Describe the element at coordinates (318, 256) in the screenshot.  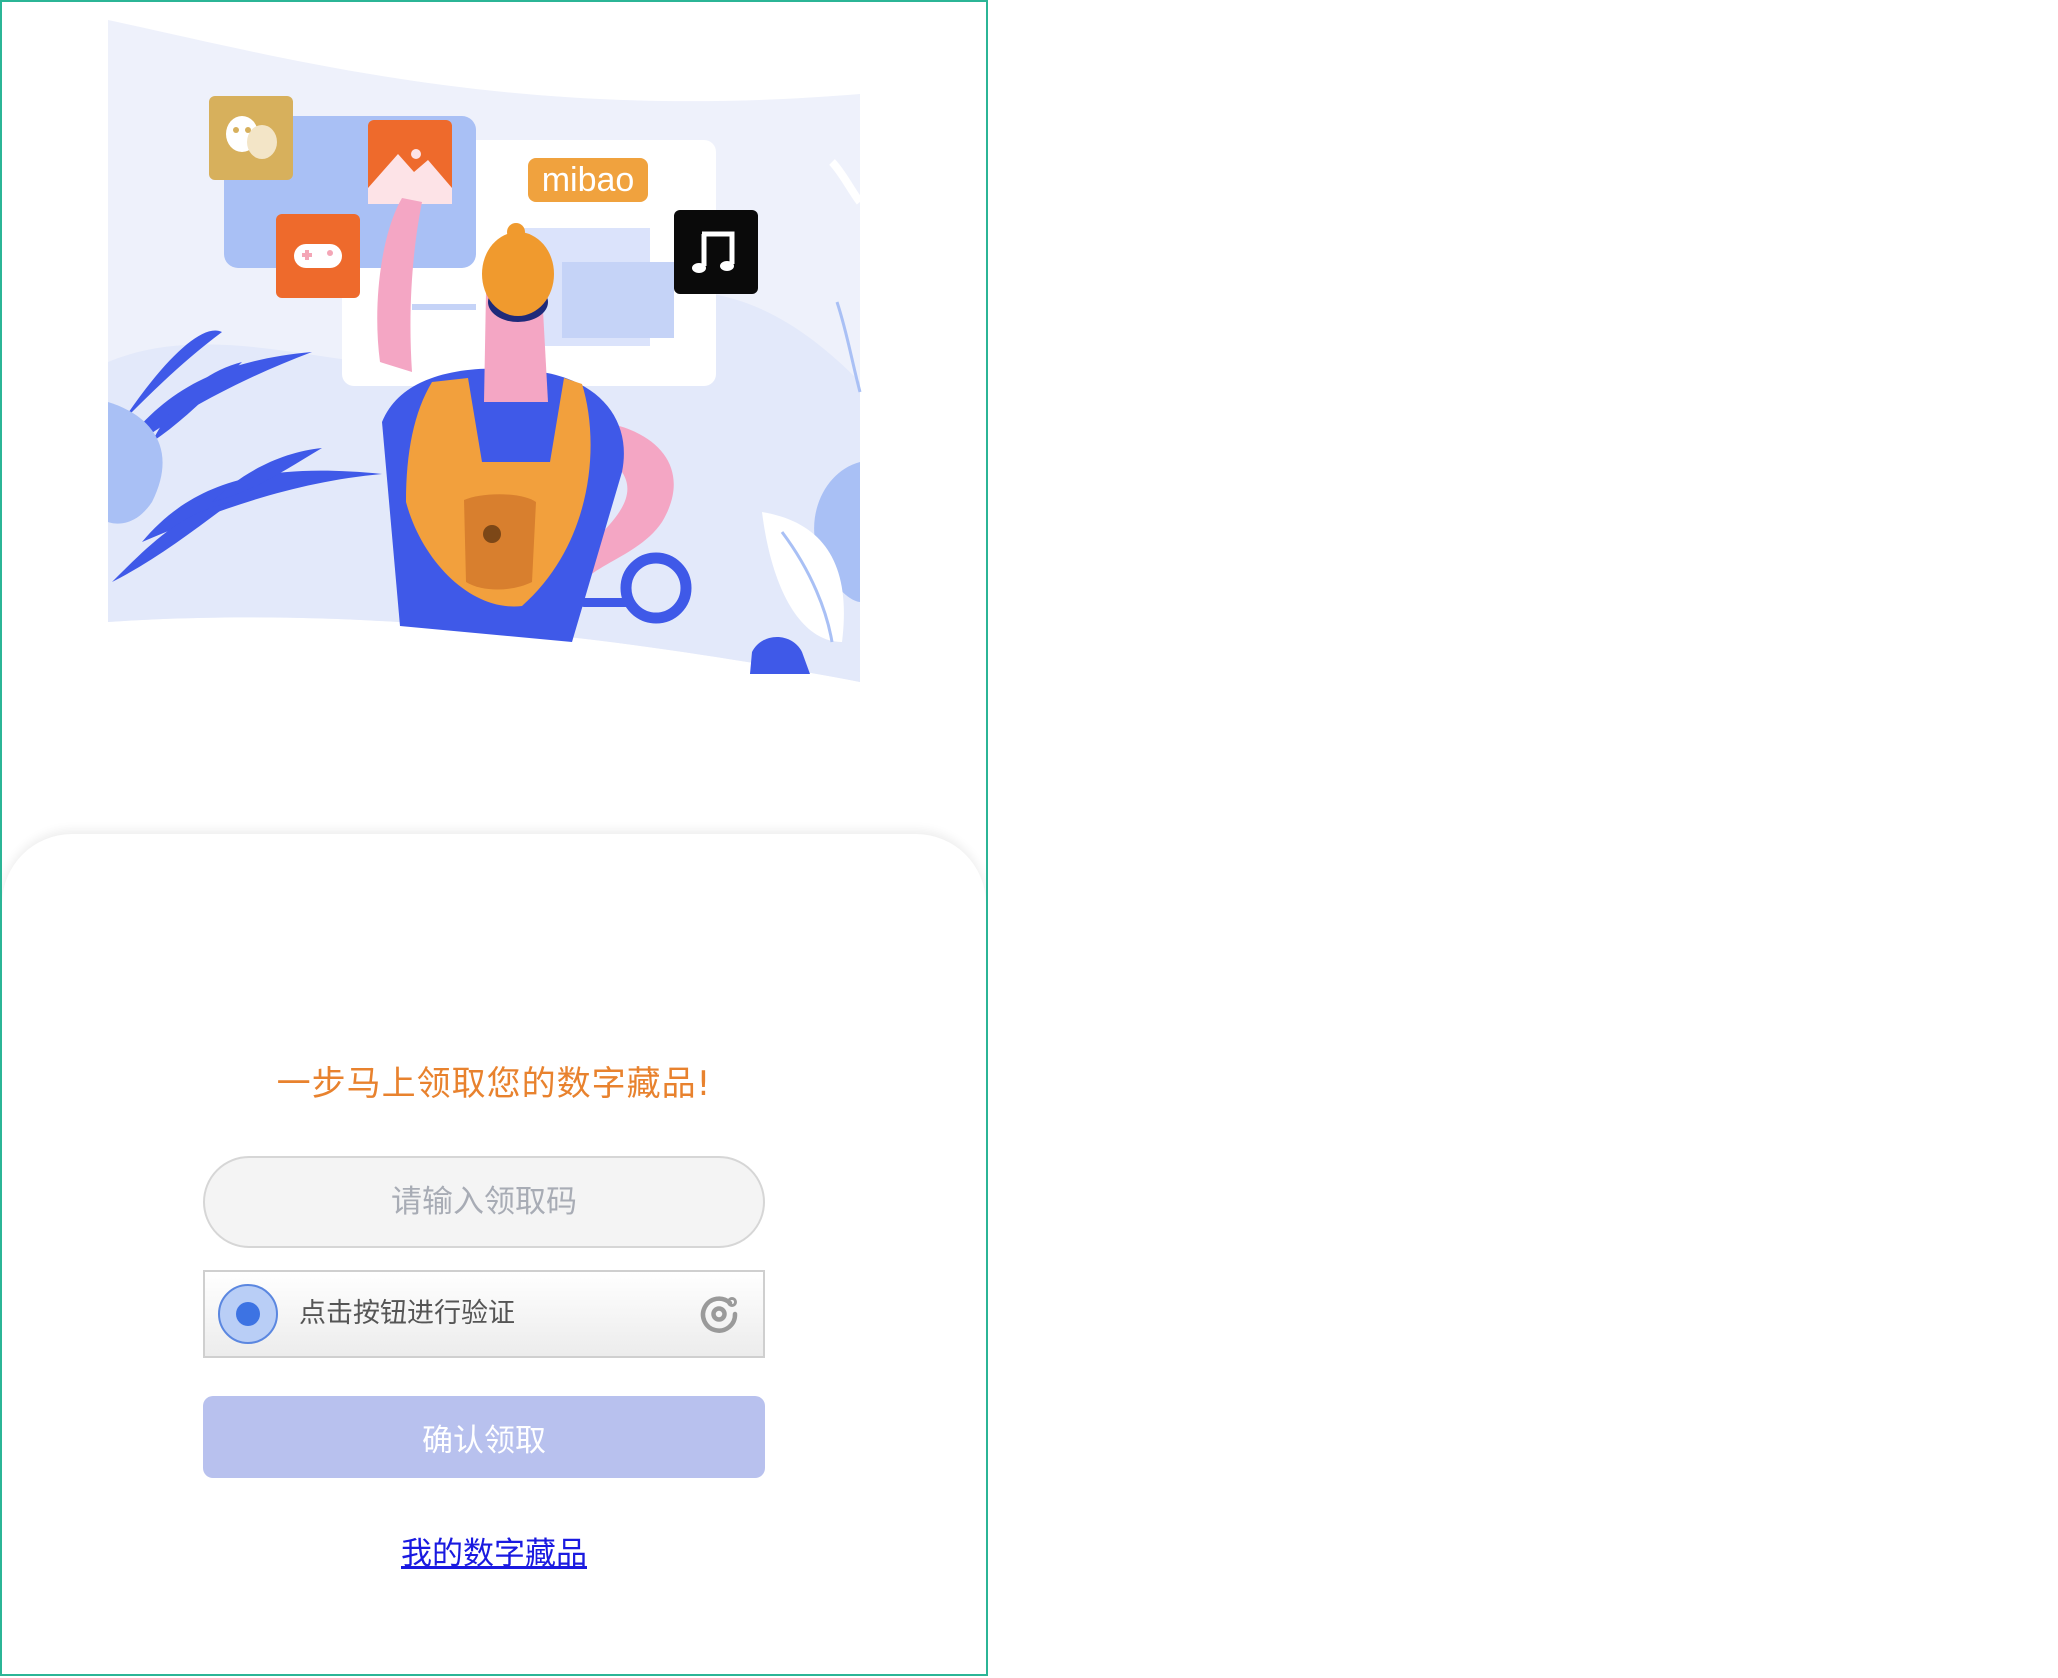
I see `gamepad-icon` at that location.